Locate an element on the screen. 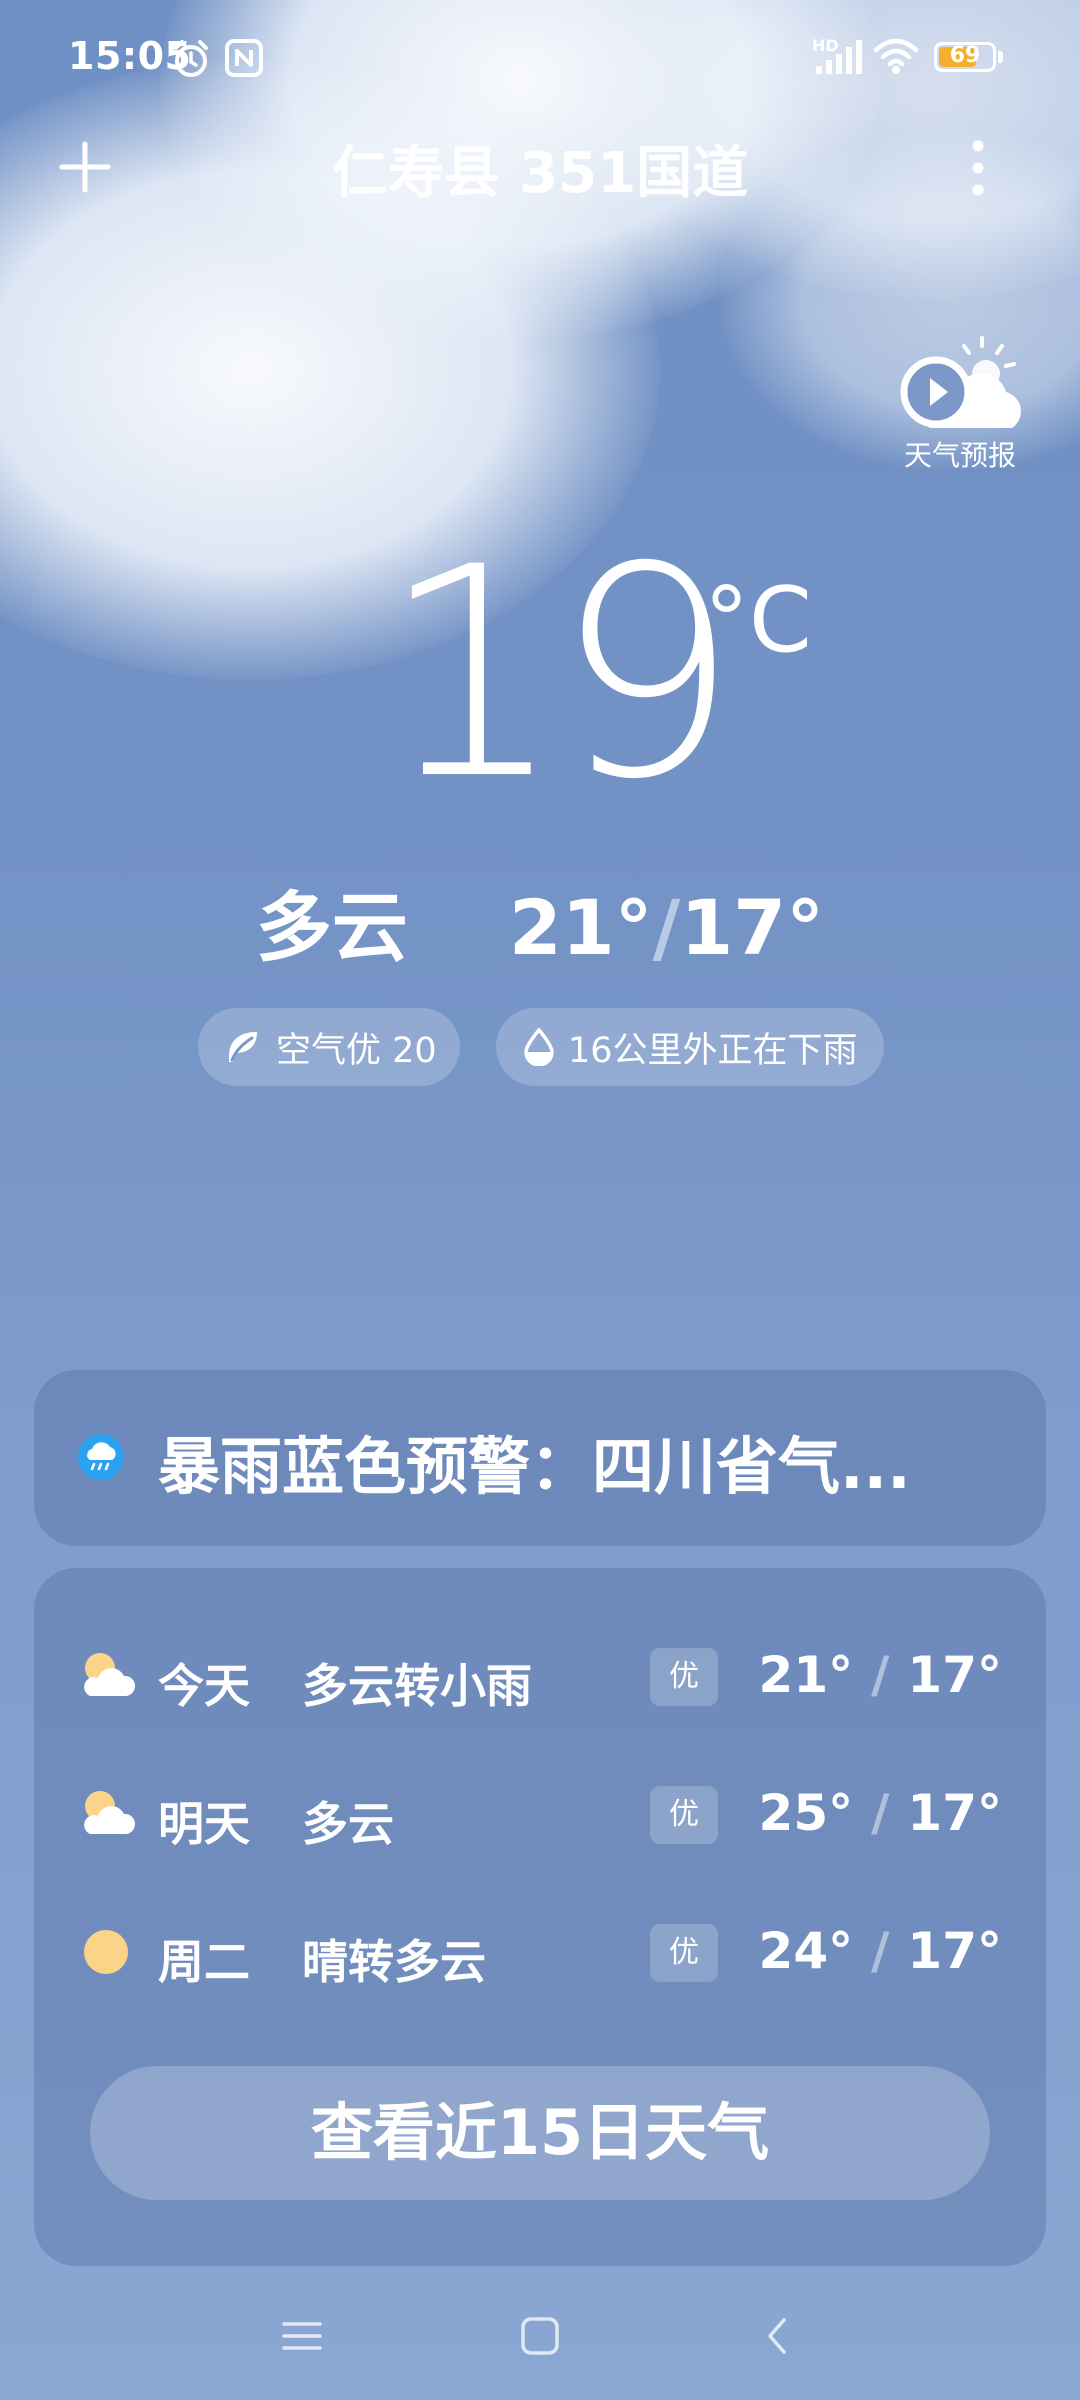 The image size is (1080, 2400). forecast-temps: 24° / 17° is located at coordinates (880, 1951).